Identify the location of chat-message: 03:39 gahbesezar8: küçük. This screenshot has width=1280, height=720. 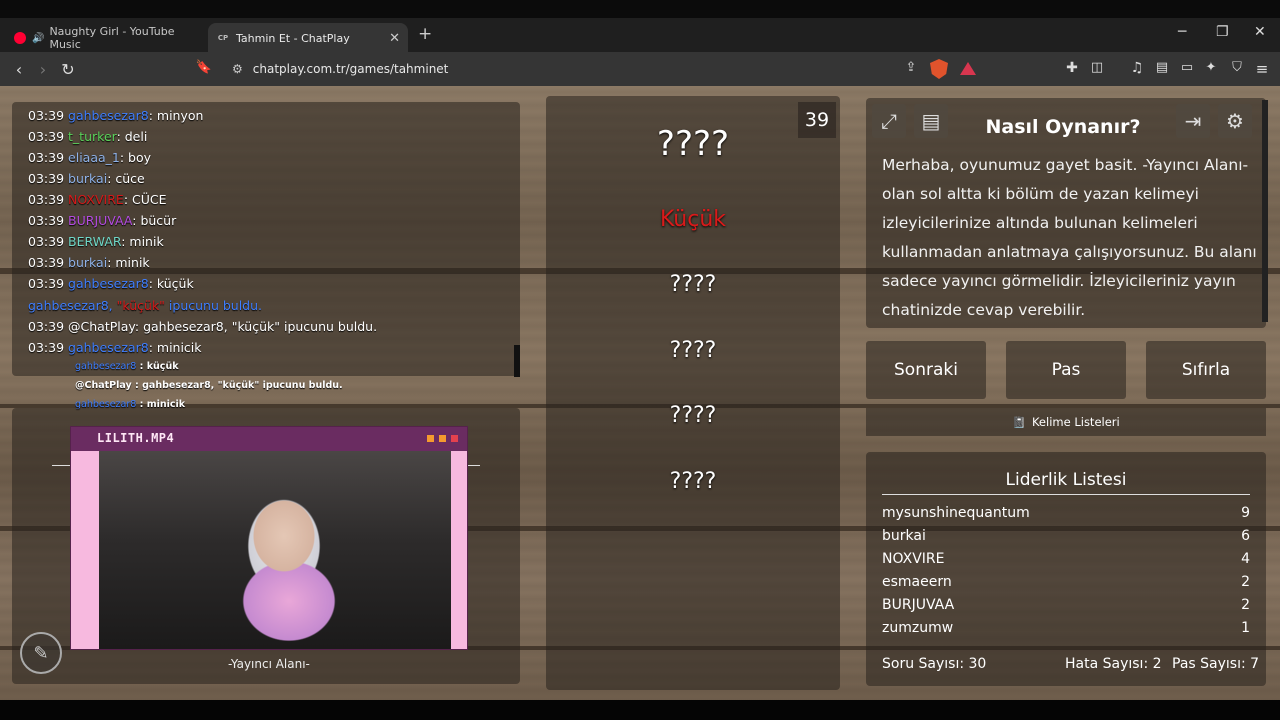
(111, 283).